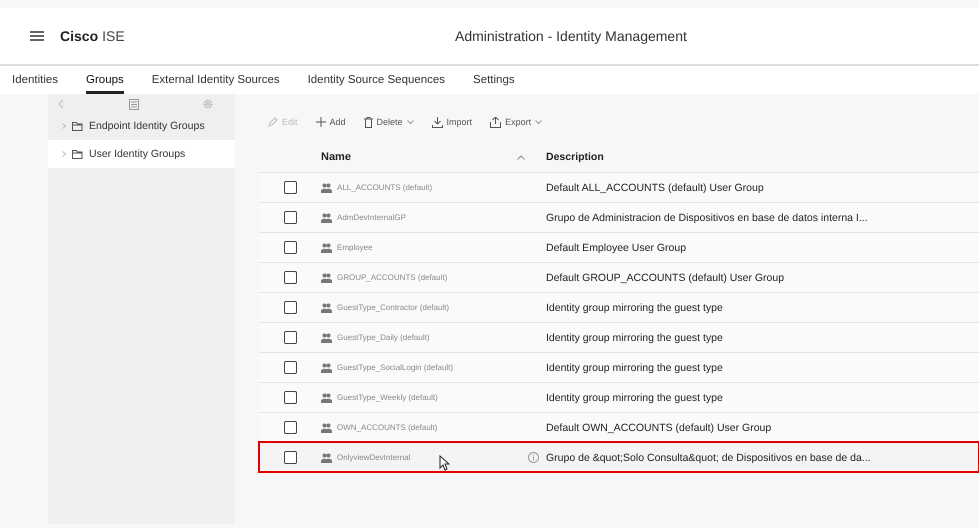 This screenshot has height=528, width=979. What do you see at coordinates (388, 122) in the screenshot?
I see `delete-button: Delete` at bounding box center [388, 122].